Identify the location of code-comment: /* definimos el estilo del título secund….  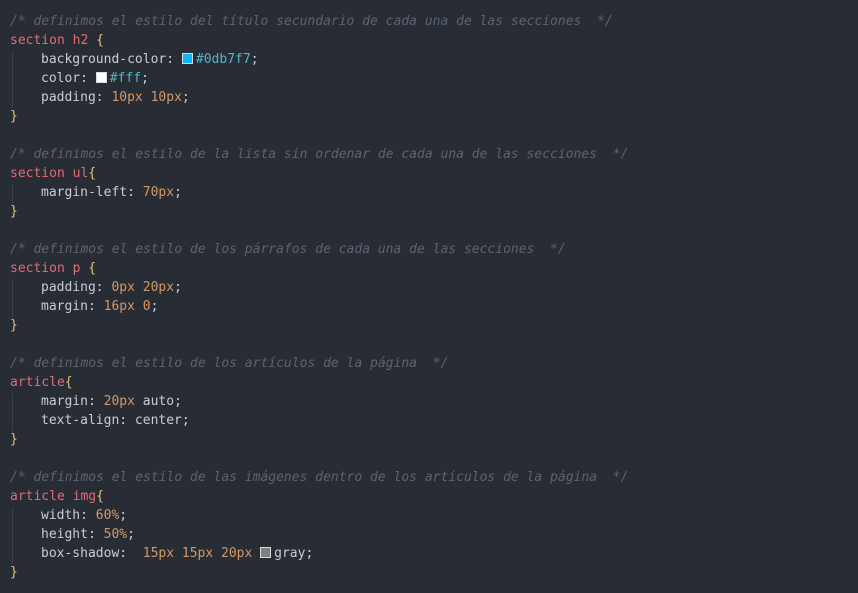
(311, 21).